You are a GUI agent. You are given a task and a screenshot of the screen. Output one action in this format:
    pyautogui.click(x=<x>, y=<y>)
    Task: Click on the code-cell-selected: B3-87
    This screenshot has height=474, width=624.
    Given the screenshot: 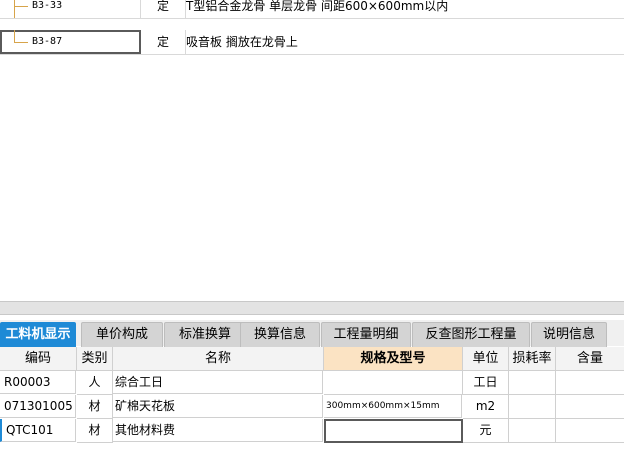 What is the action you would take?
    pyautogui.click(x=70, y=42)
    